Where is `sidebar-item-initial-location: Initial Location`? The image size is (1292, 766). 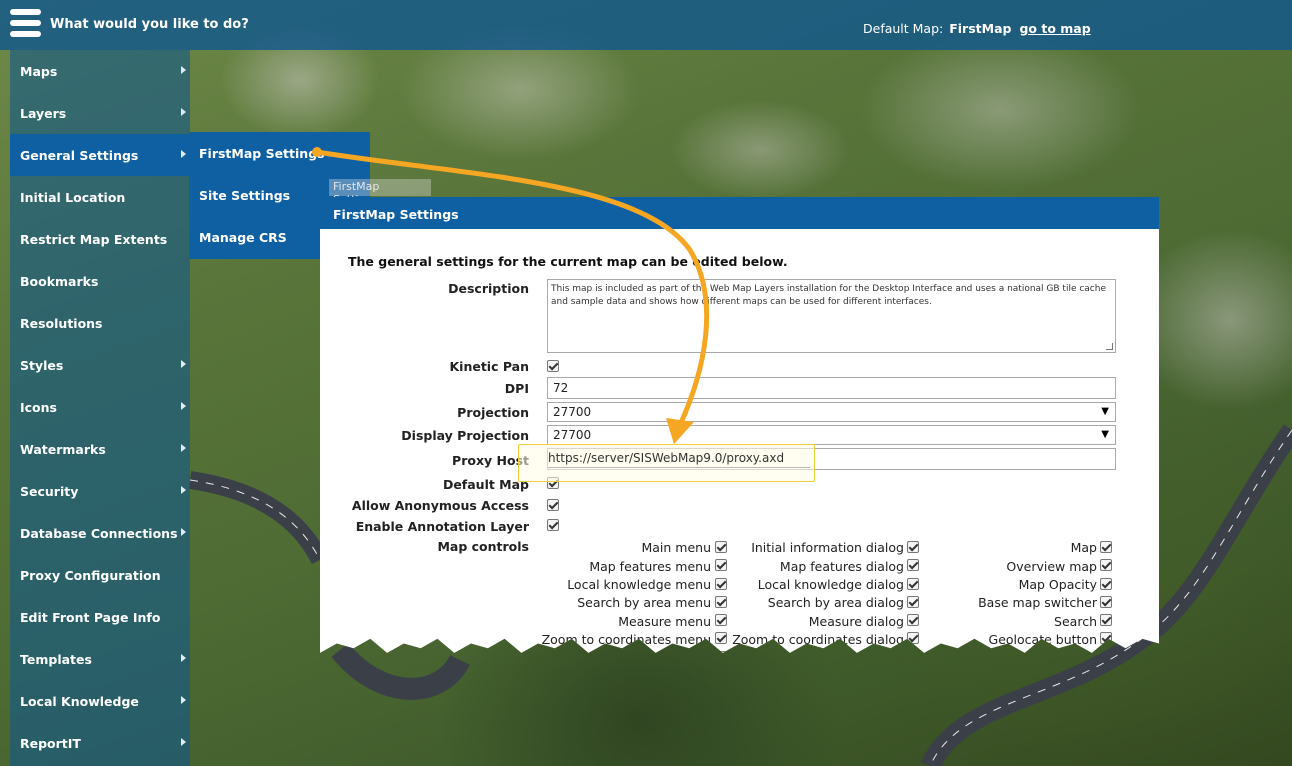 sidebar-item-initial-location: Initial Location is located at coordinates (100, 197).